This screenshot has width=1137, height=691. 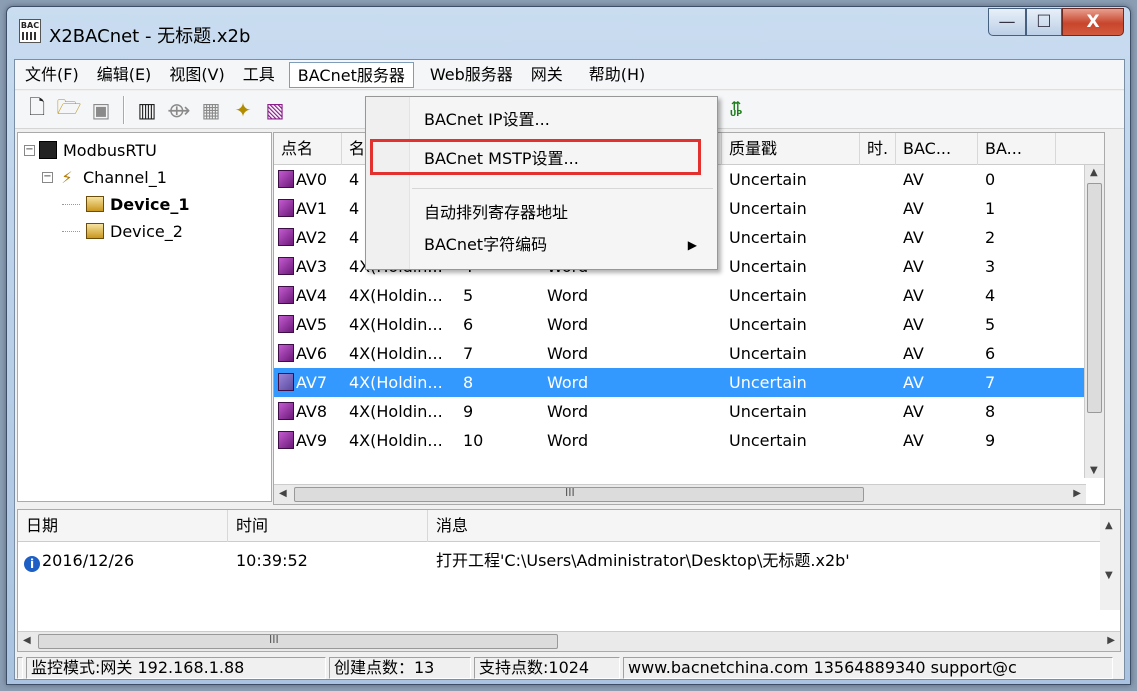 What do you see at coordinates (351, 74) in the screenshot?
I see `menu-bacnet-server: BACnet服务器` at bounding box center [351, 74].